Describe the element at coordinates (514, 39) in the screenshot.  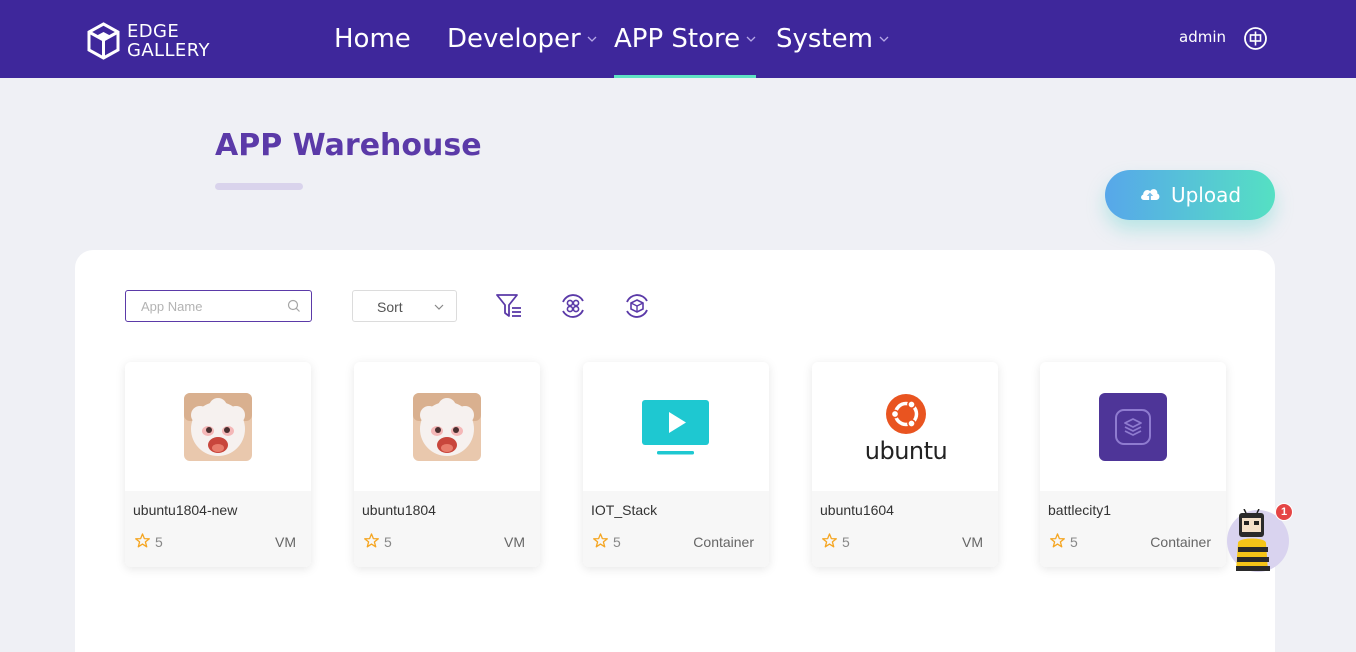
I see `nav-developer-label: Developer` at that location.